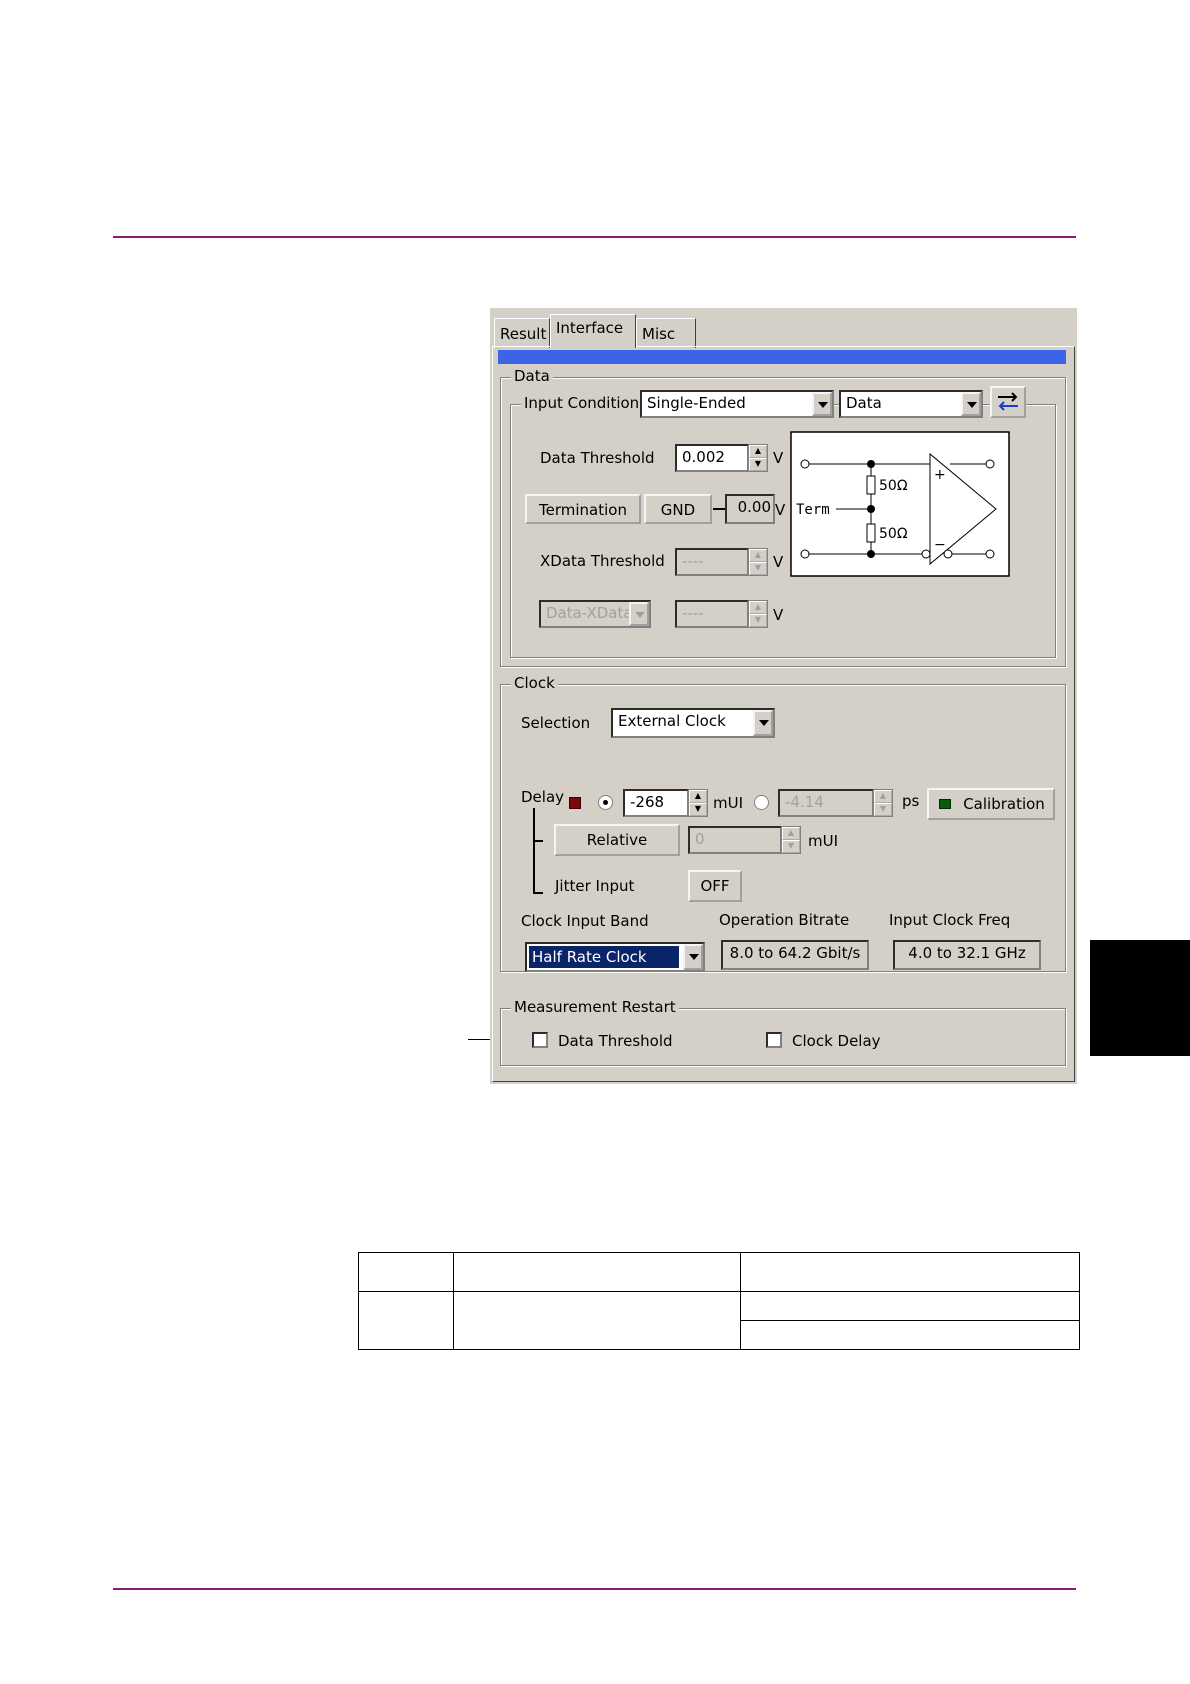 The height and width of the screenshot is (1684, 1190). Describe the element at coordinates (950, 920) in the screenshot. I see `input-clock-freq-label: Input Clock Freq` at that location.